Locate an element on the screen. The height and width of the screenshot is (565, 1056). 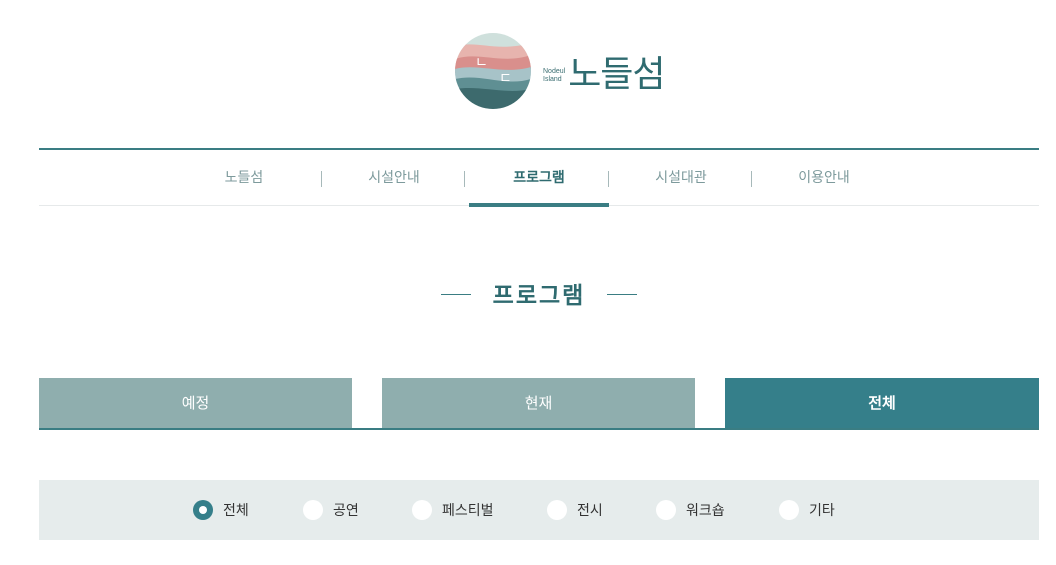
tab-upcoming: 예정 is located at coordinates (195, 403).